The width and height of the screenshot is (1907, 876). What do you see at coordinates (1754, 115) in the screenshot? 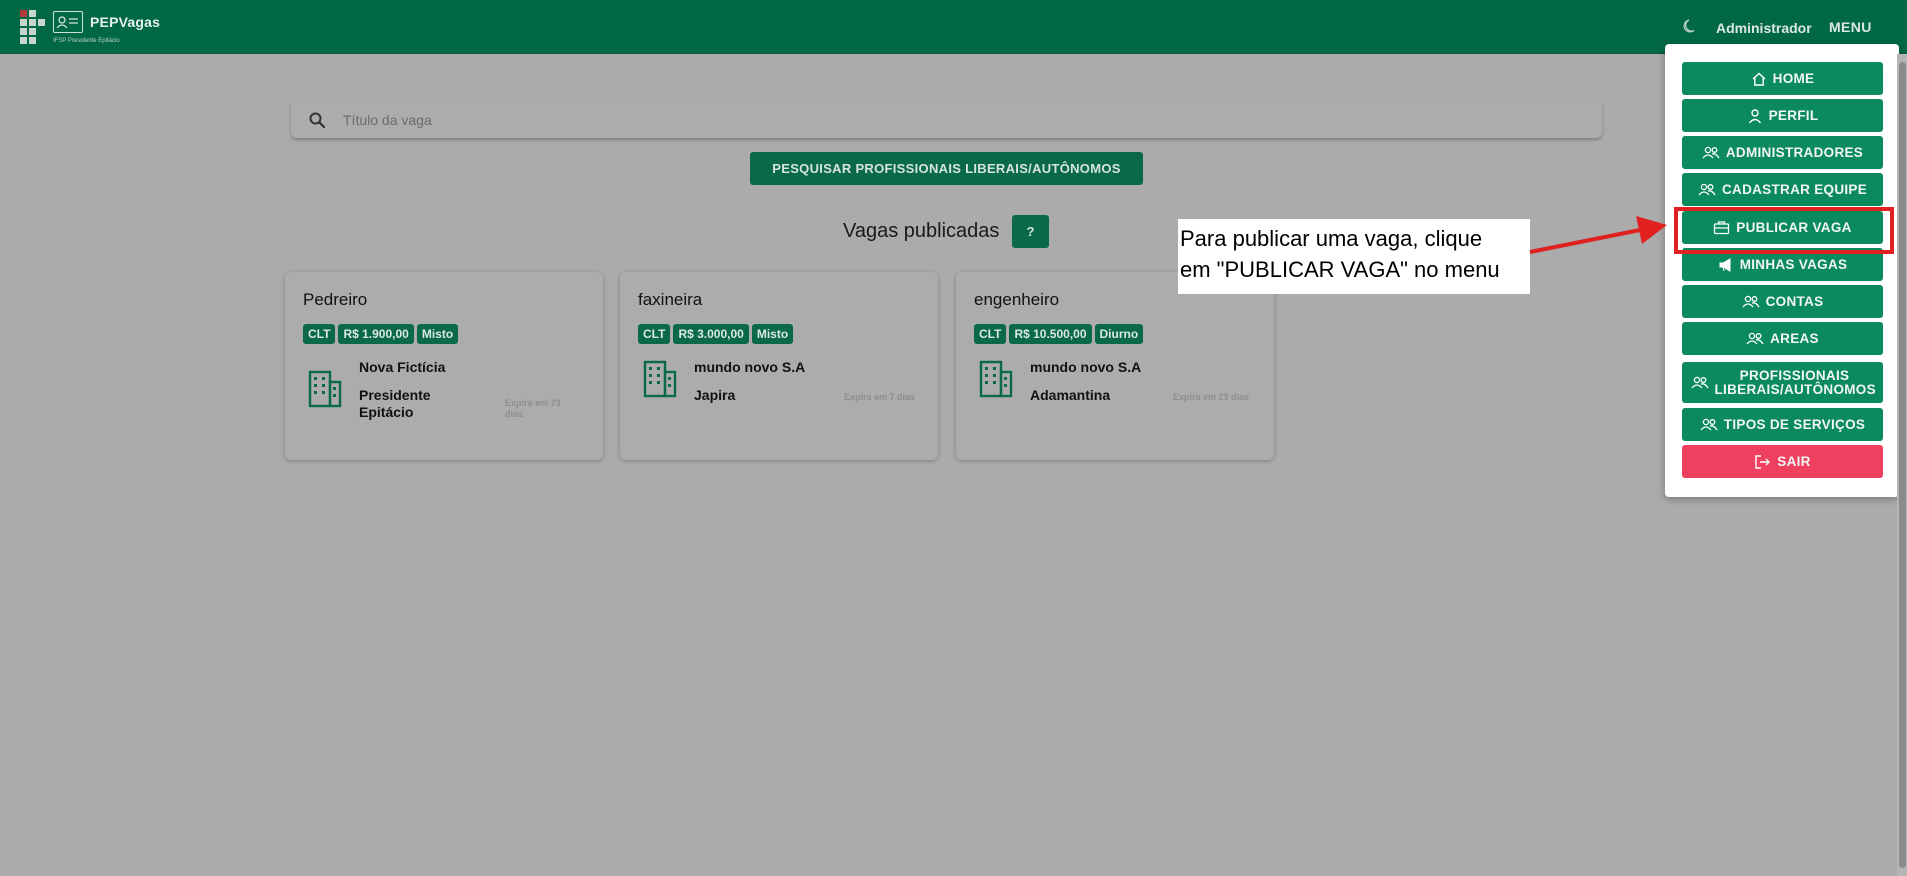
I see `user-icon` at bounding box center [1754, 115].